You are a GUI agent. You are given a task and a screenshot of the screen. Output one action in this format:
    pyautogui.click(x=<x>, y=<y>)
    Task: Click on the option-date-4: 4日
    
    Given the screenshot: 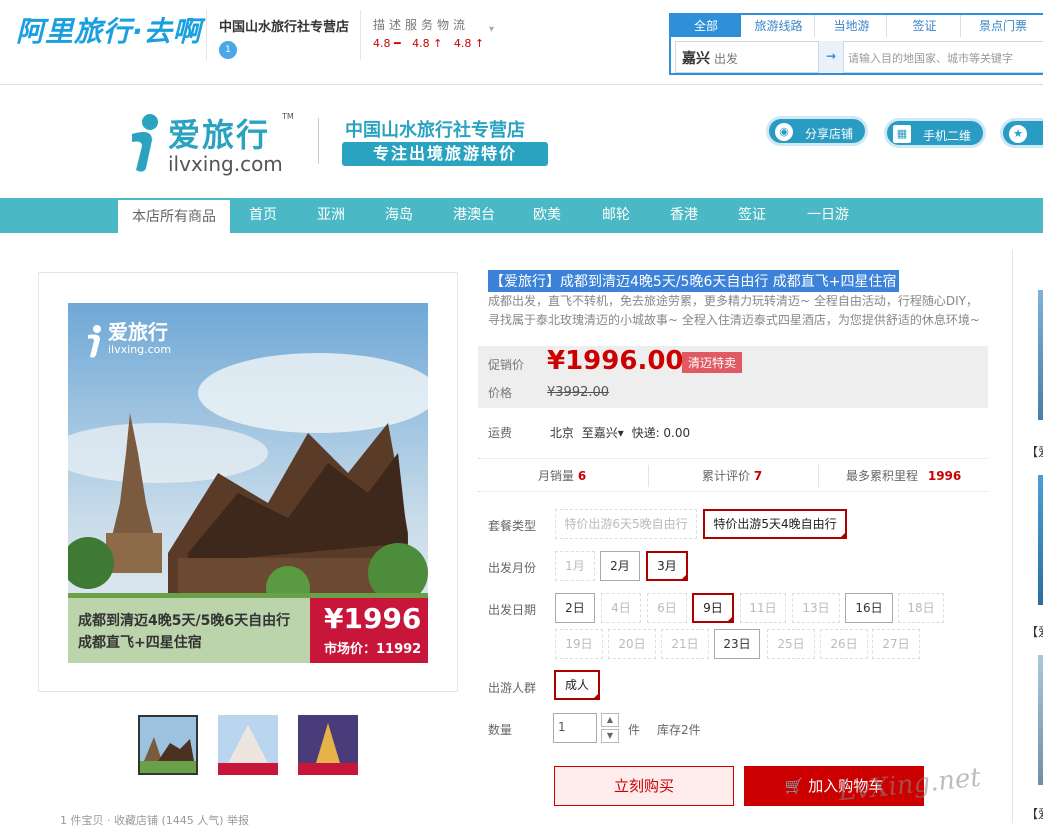 What is the action you would take?
    pyautogui.click(x=621, y=608)
    